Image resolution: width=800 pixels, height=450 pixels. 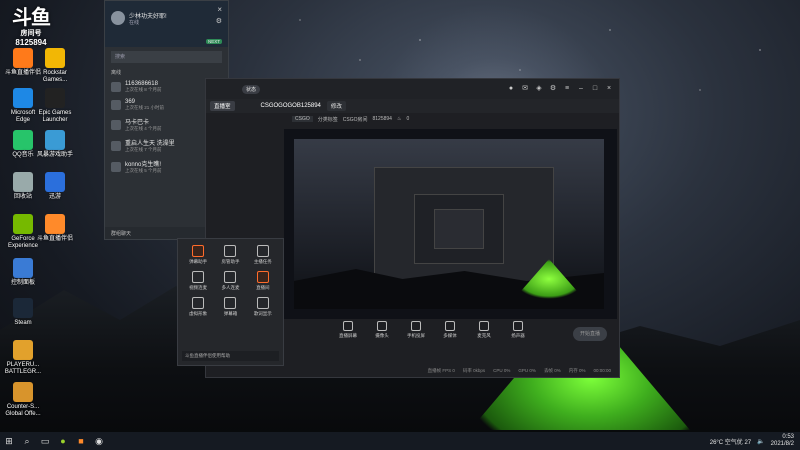 What do you see at coordinates (518, 330) in the screenshot?
I see `source-control-button: 扬声器` at bounding box center [518, 330].